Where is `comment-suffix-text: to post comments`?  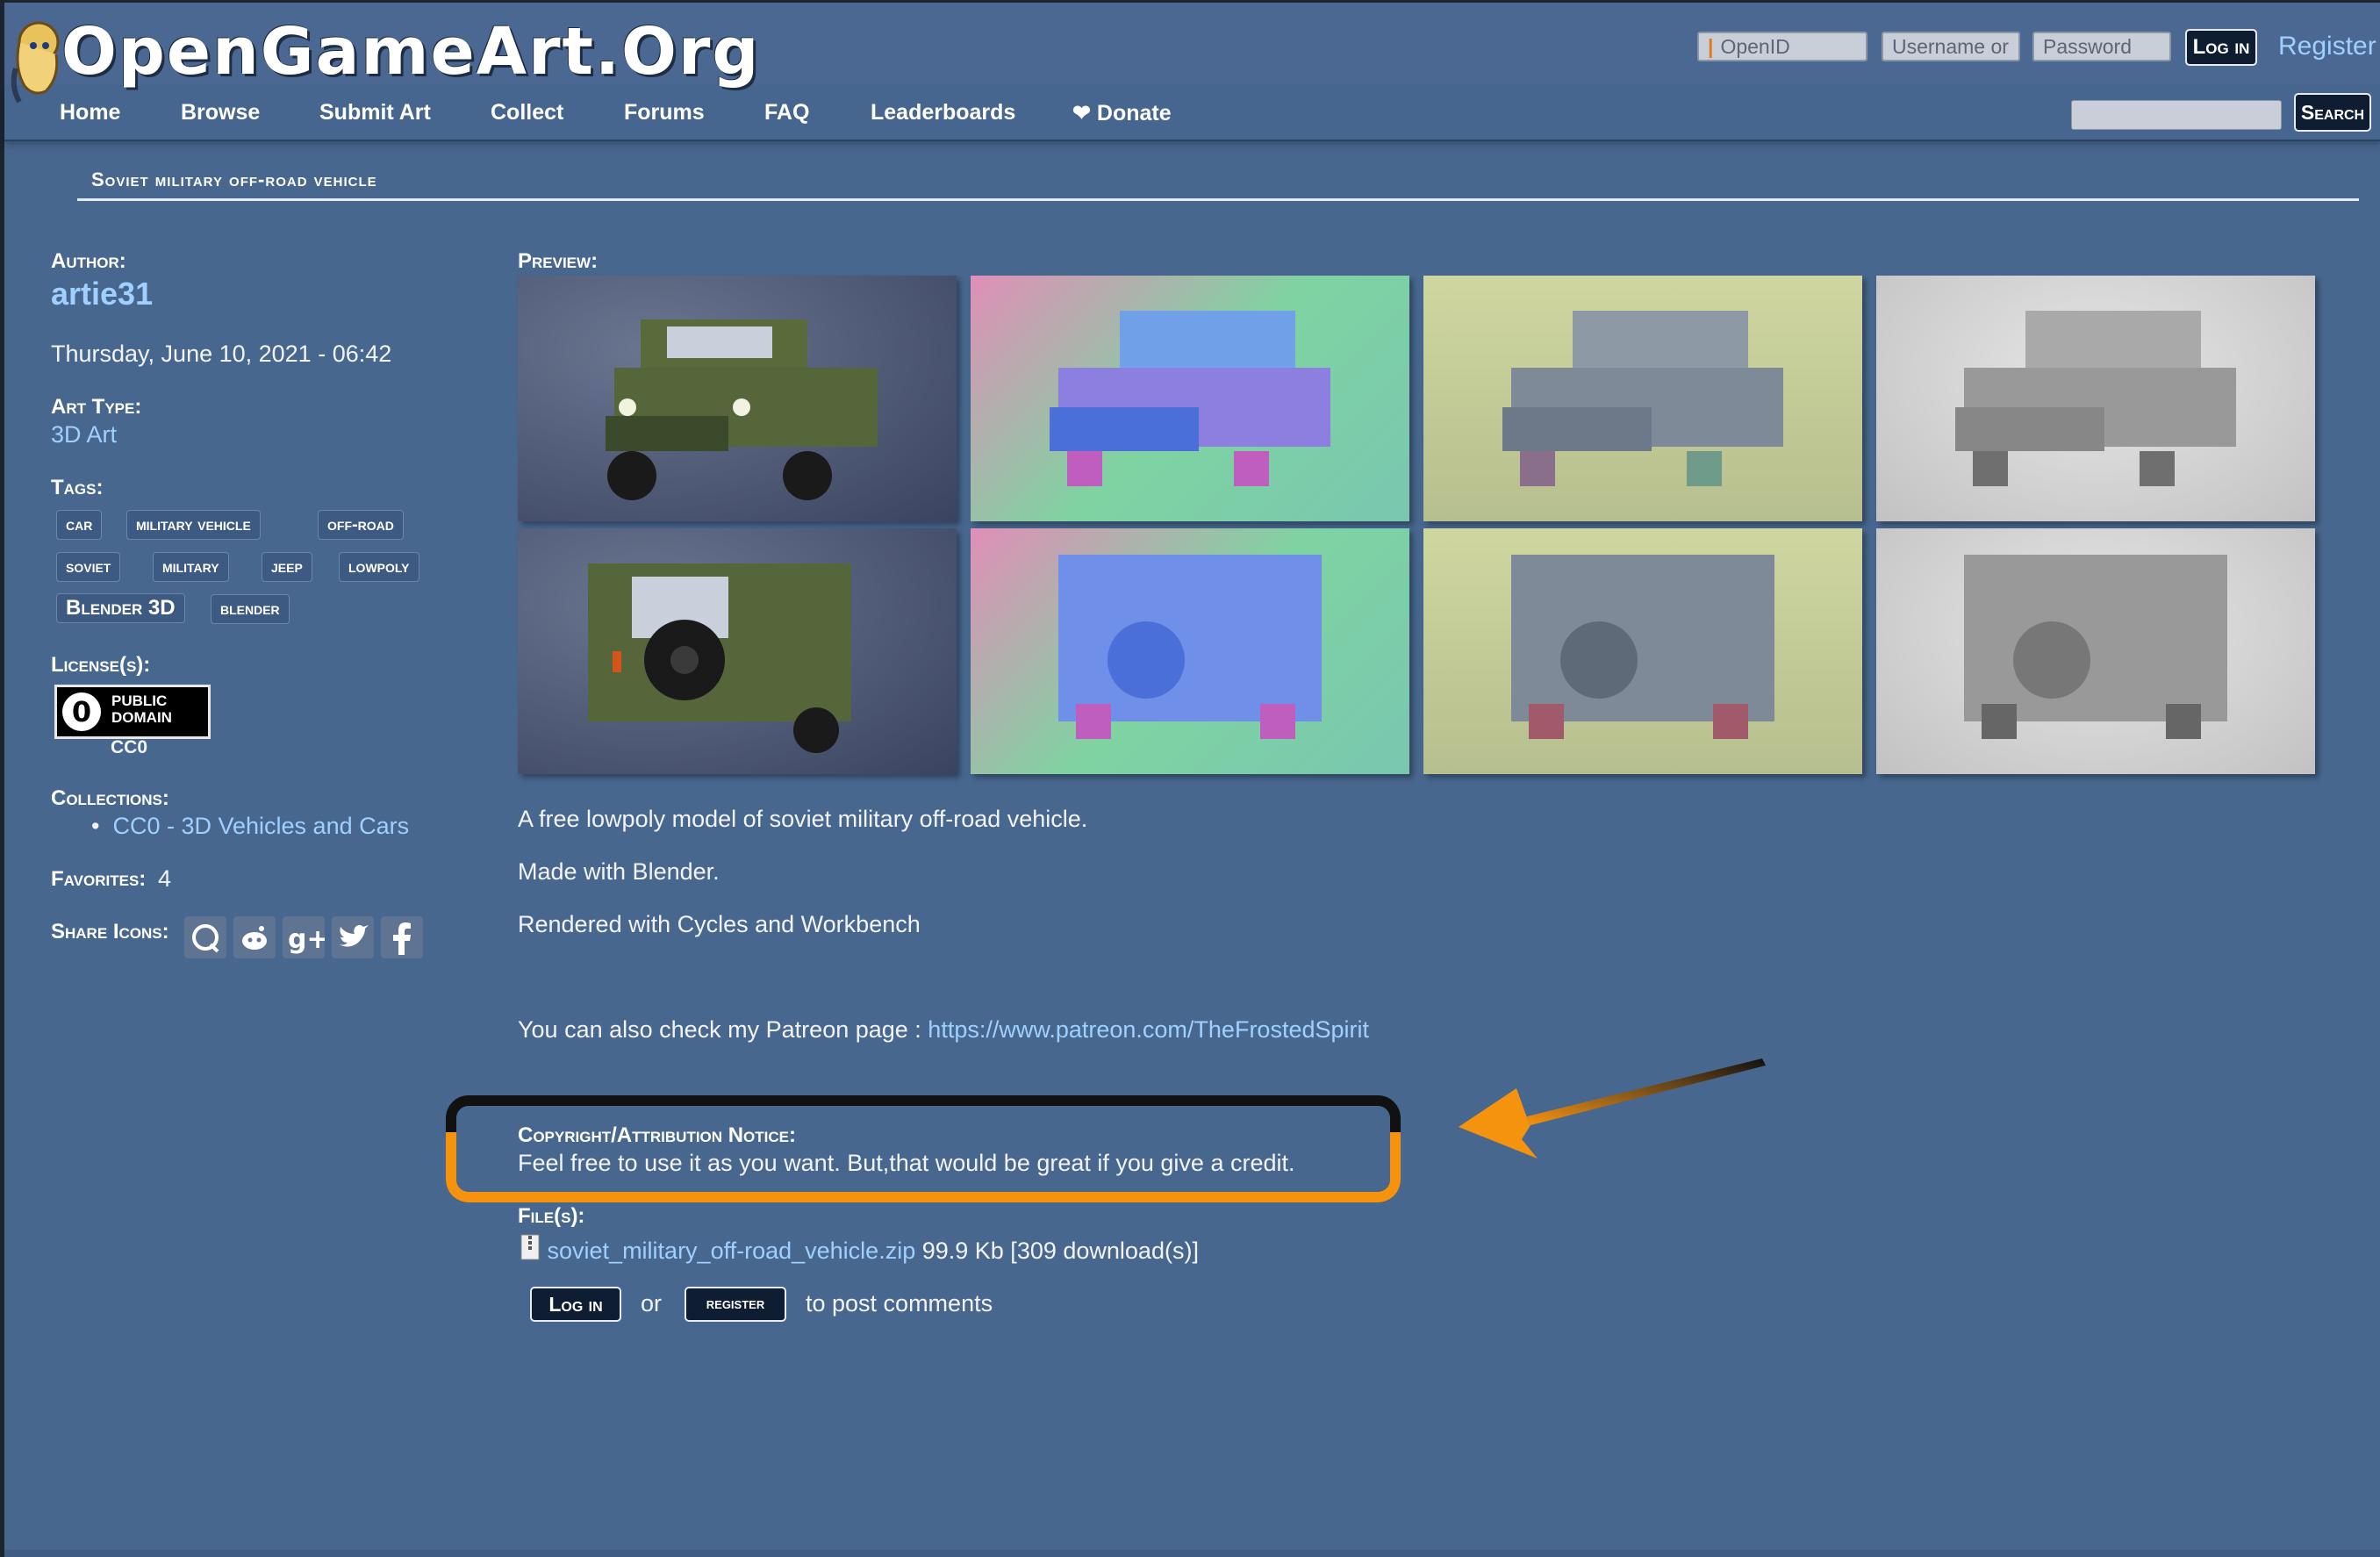 comment-suffix-text: to post comments is located at coordinates (899, 1303).